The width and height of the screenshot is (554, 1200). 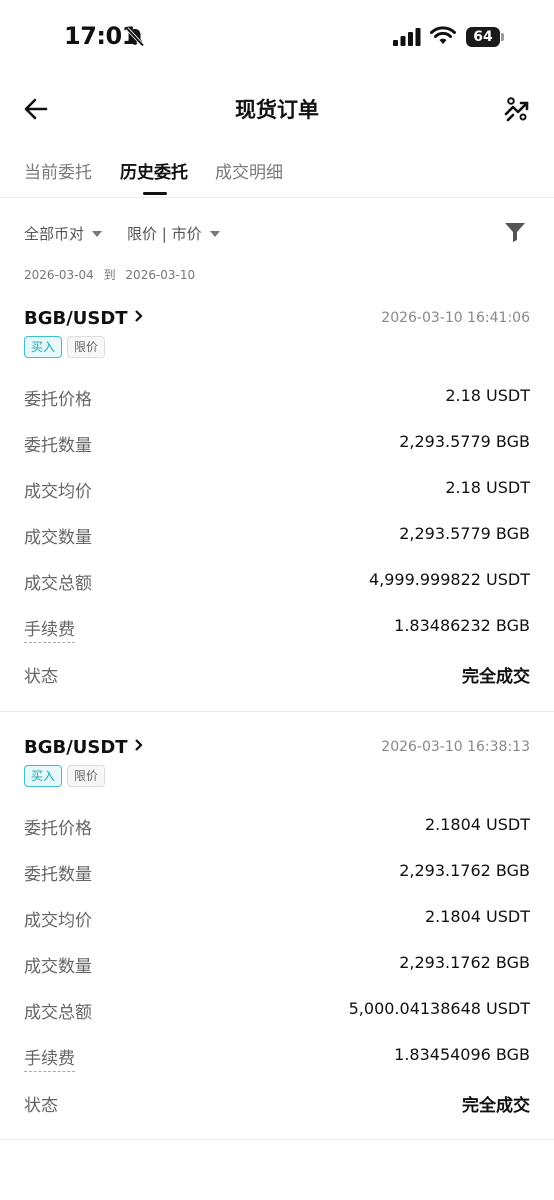 I want to click on date-range: 2026-03-04 到 2026-03-10, so click(x=112, y=274).